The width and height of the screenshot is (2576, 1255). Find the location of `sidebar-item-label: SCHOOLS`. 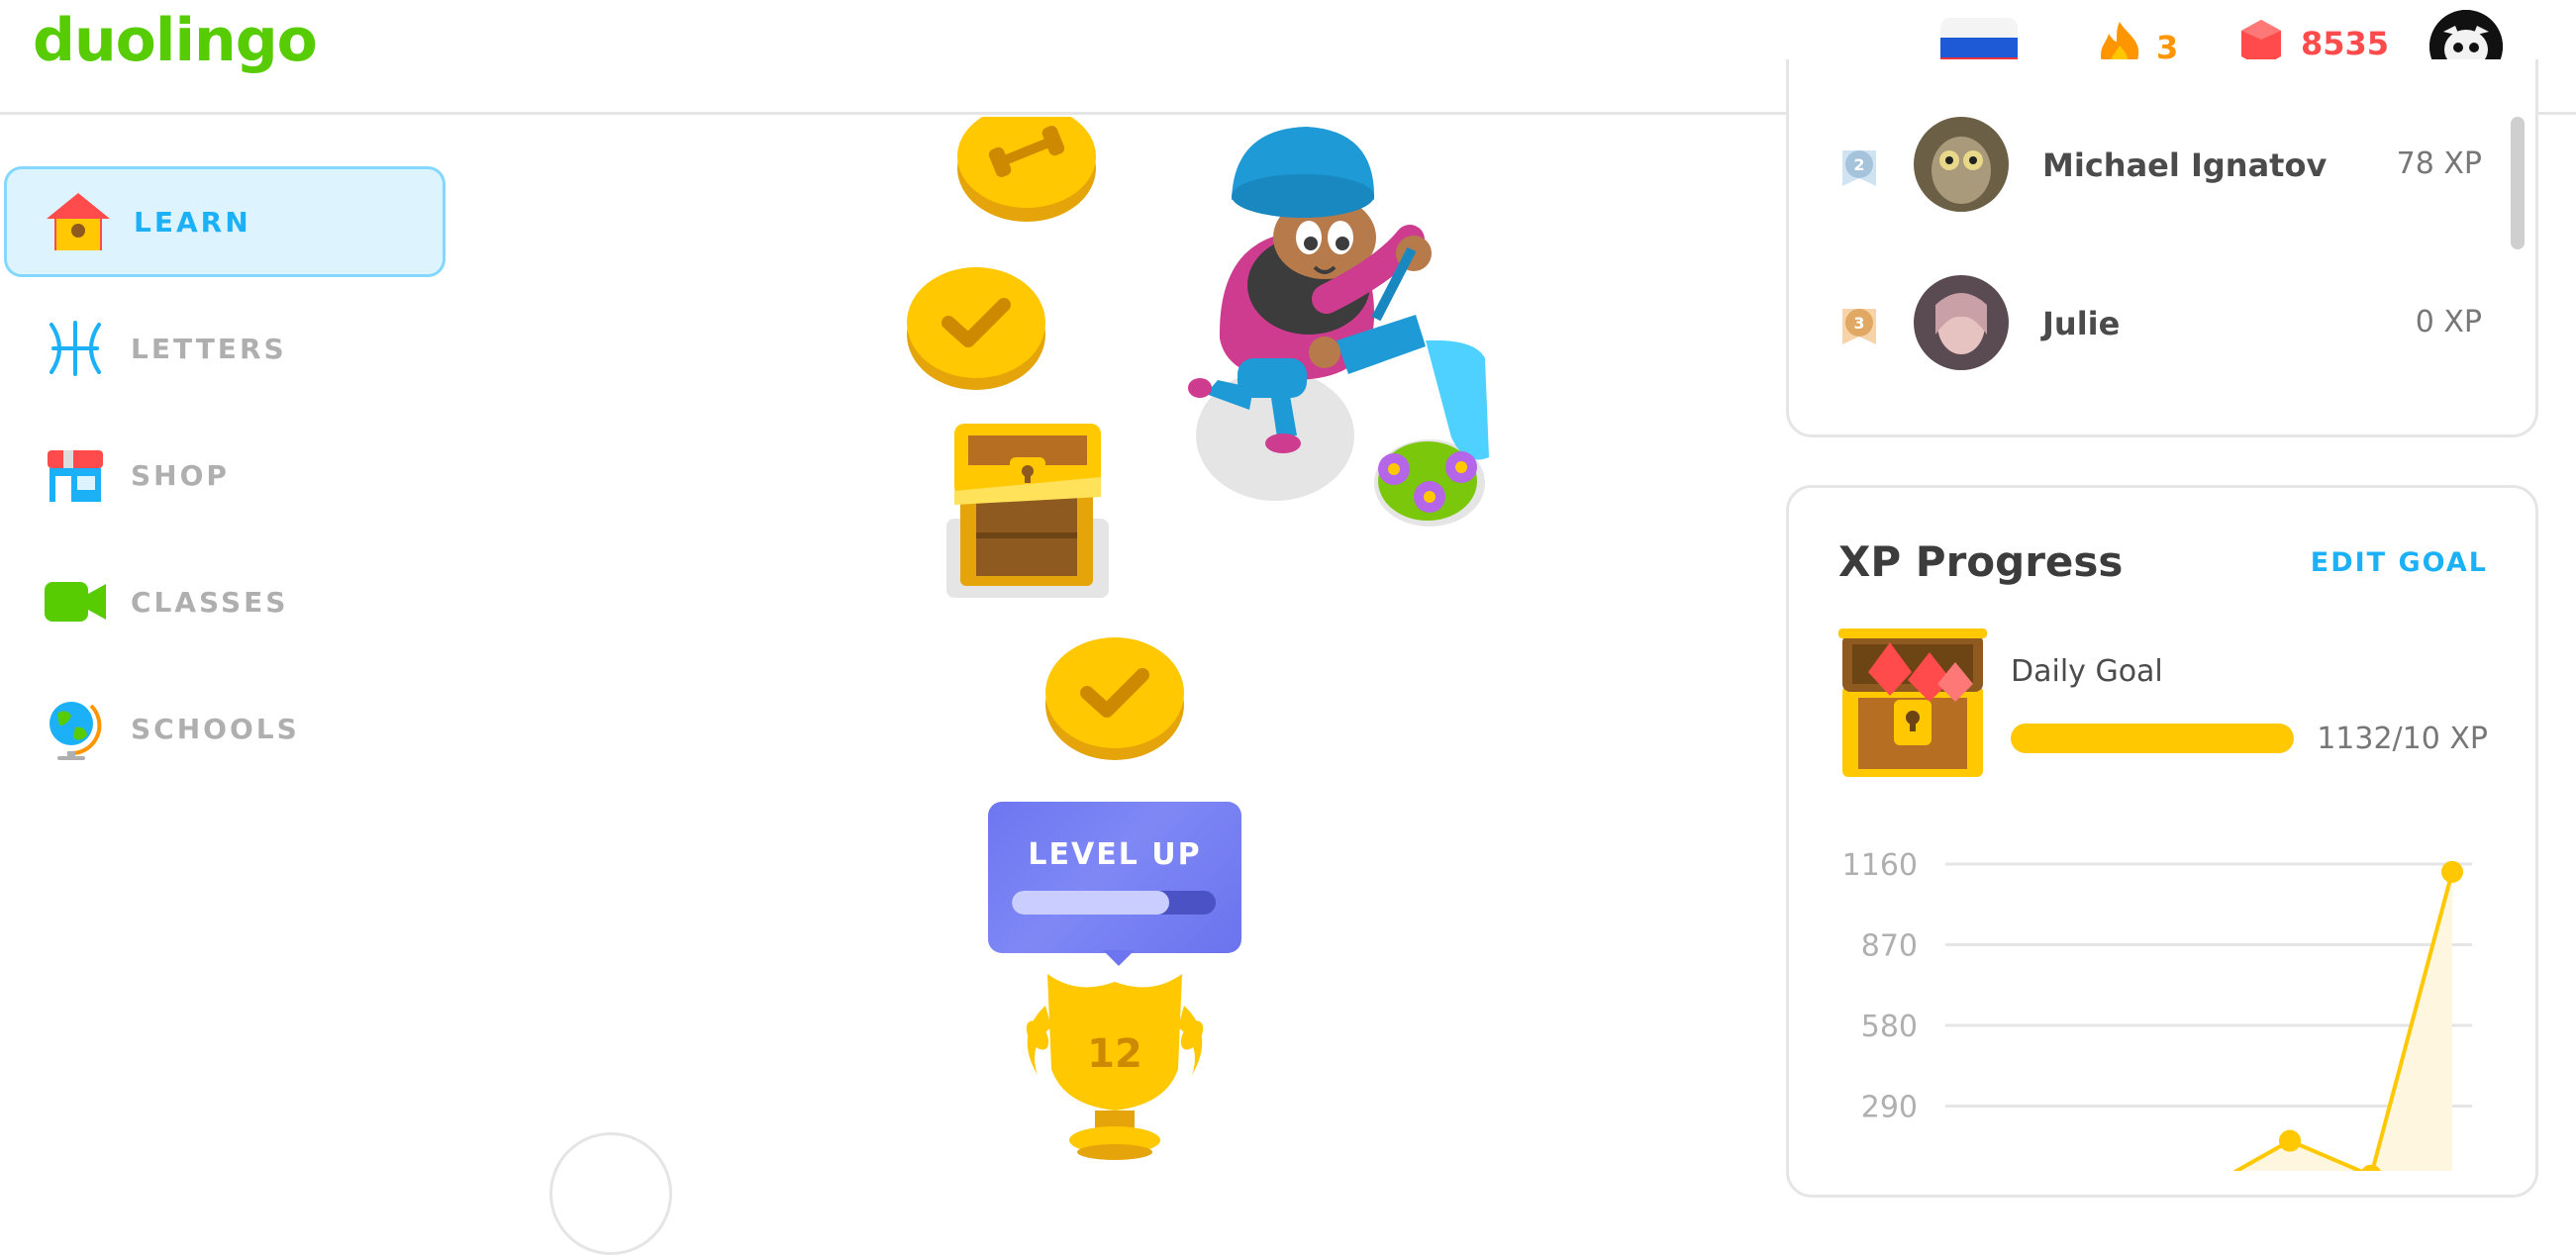

sidebar-item-label: SCHOOLS is located at coordinates (216, 728).